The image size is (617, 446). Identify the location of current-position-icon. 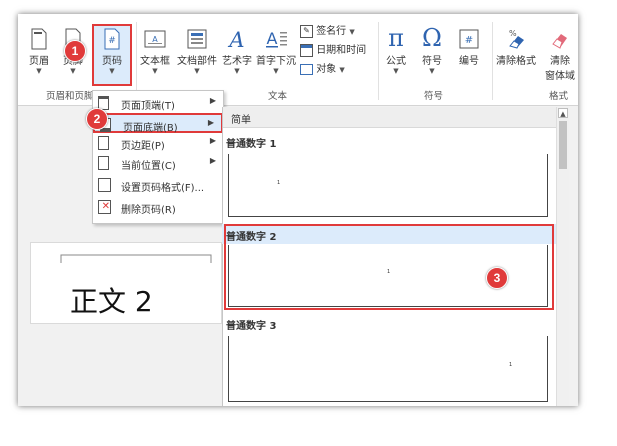
(103, 163).